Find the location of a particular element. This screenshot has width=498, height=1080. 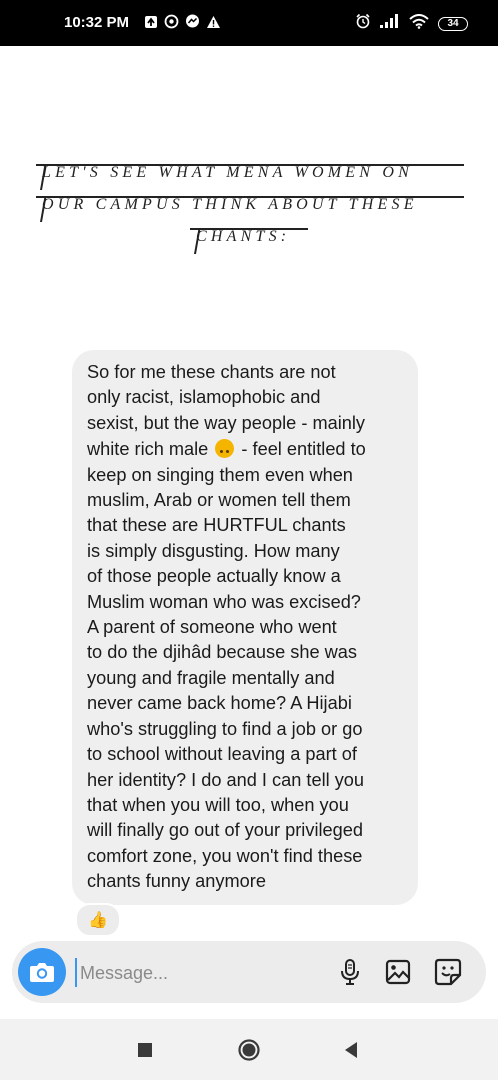

sticker-icon is located at coordinates (448, 972).